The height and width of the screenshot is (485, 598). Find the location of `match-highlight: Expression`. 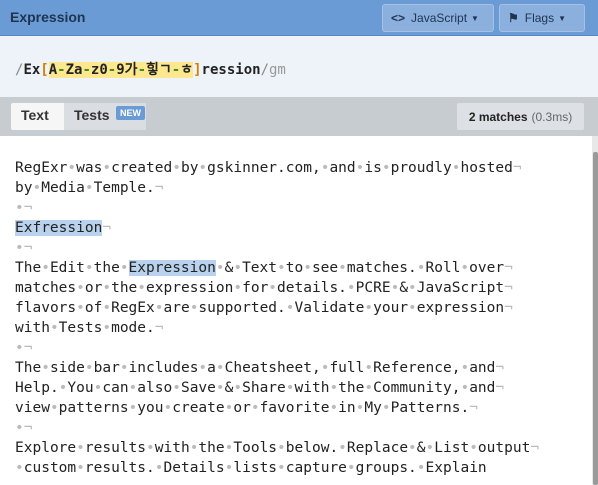

match-highlight: Expression is located at coordinates (172, 268).